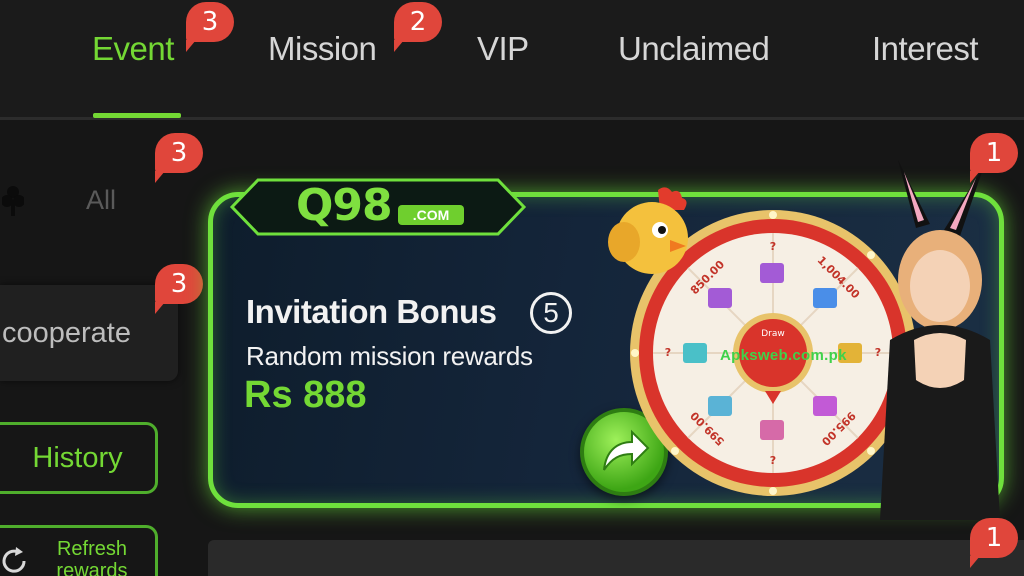 The image size is (1024, 576). I want to click on character-illustration, so click(940, 340).